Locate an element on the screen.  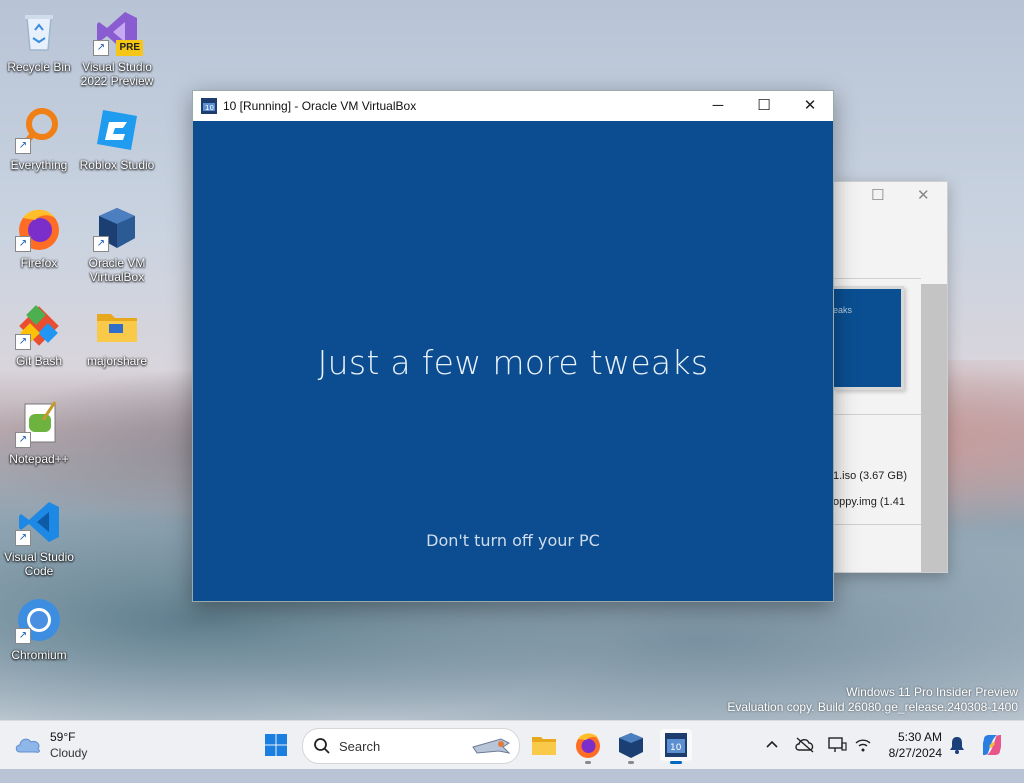
vscode-icon: ↗ is located at coordinates (39, 522).